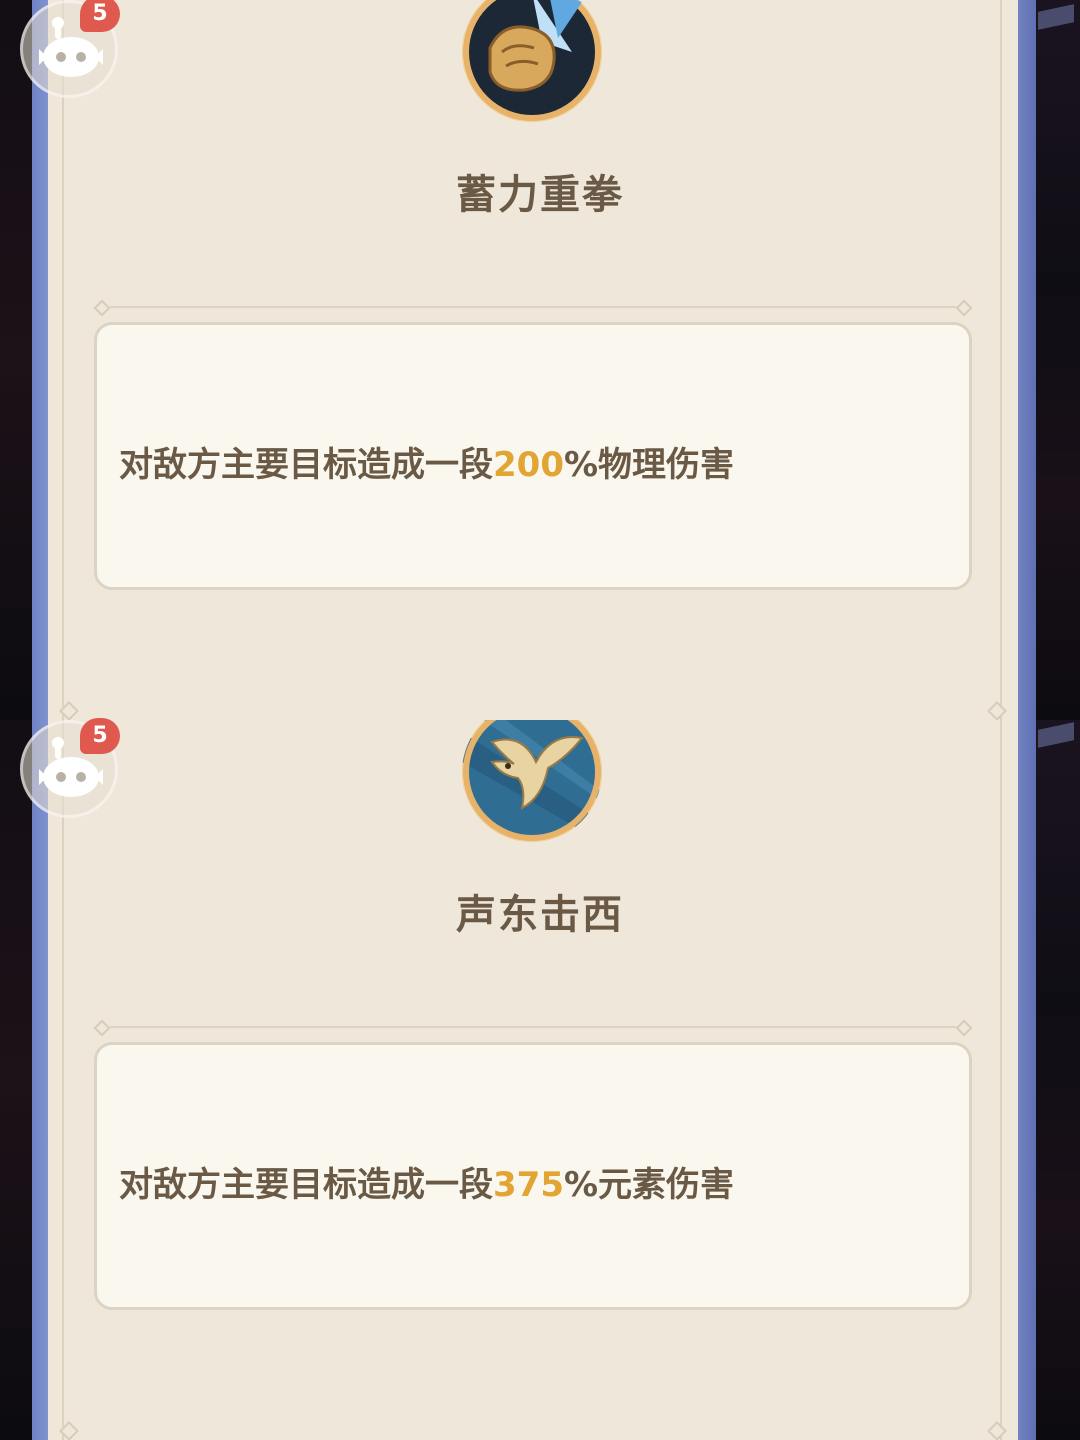 This screenshot has height=1440, width=1080. I want to click on robot-face-icon, so click(71, 767).